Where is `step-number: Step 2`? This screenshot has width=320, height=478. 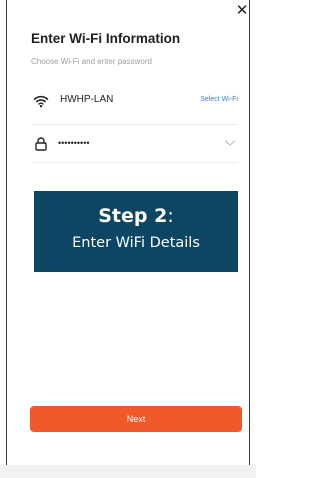
step-number: Step 2 is located at coordinates (133, 216).